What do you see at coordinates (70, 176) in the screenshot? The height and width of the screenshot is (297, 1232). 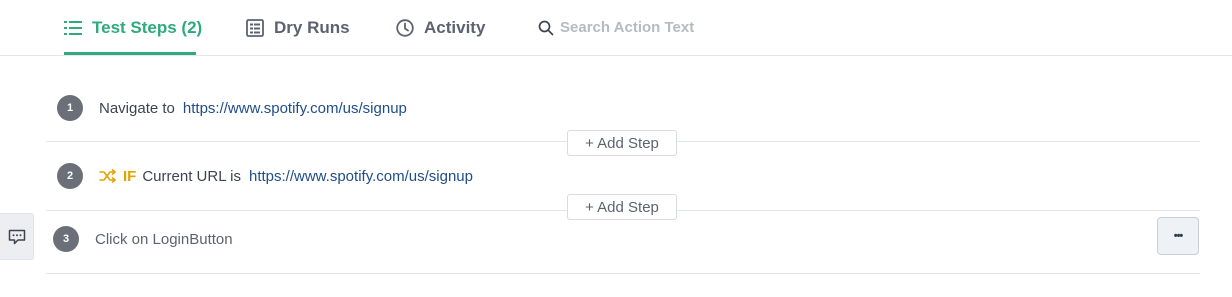 I see `step-number-badge: 2` at bounding box center [70, 176].